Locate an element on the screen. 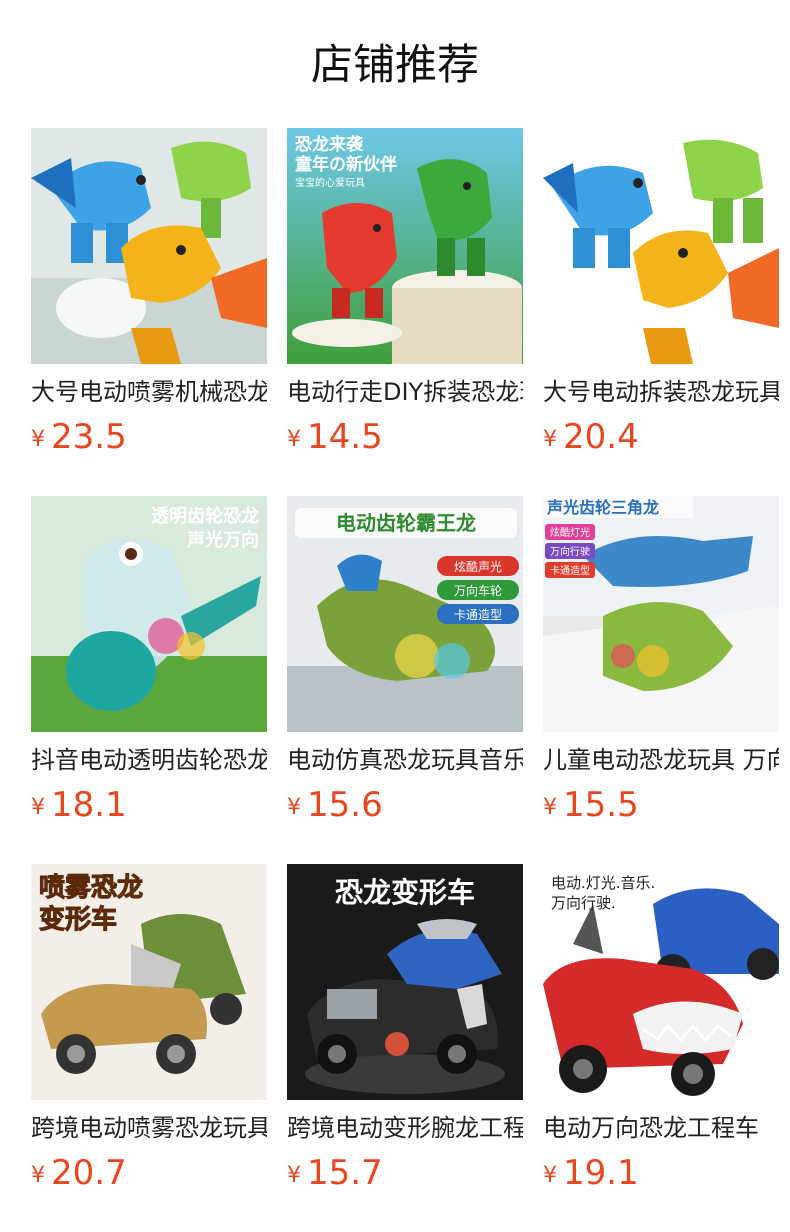  price-amount: 20.4 is located at coordinates (601, 437).